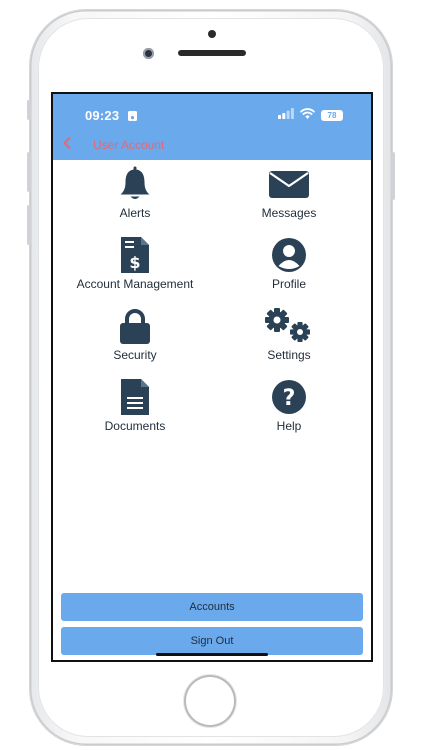  Describe the element at coordinates (289, 255) in the screenshot. I see `user-circle-icon` at that location.